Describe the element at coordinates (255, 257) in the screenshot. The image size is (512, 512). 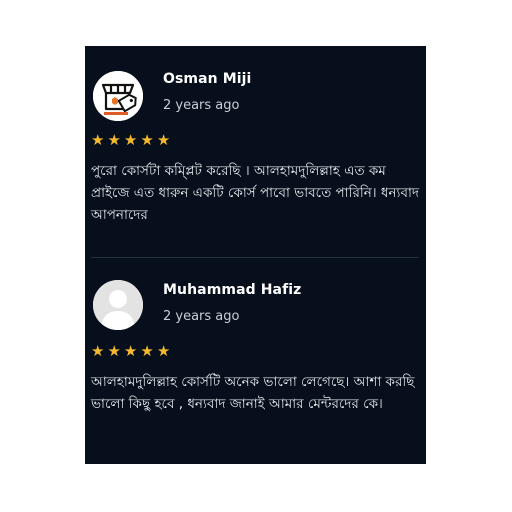
I see `divider` at that location.